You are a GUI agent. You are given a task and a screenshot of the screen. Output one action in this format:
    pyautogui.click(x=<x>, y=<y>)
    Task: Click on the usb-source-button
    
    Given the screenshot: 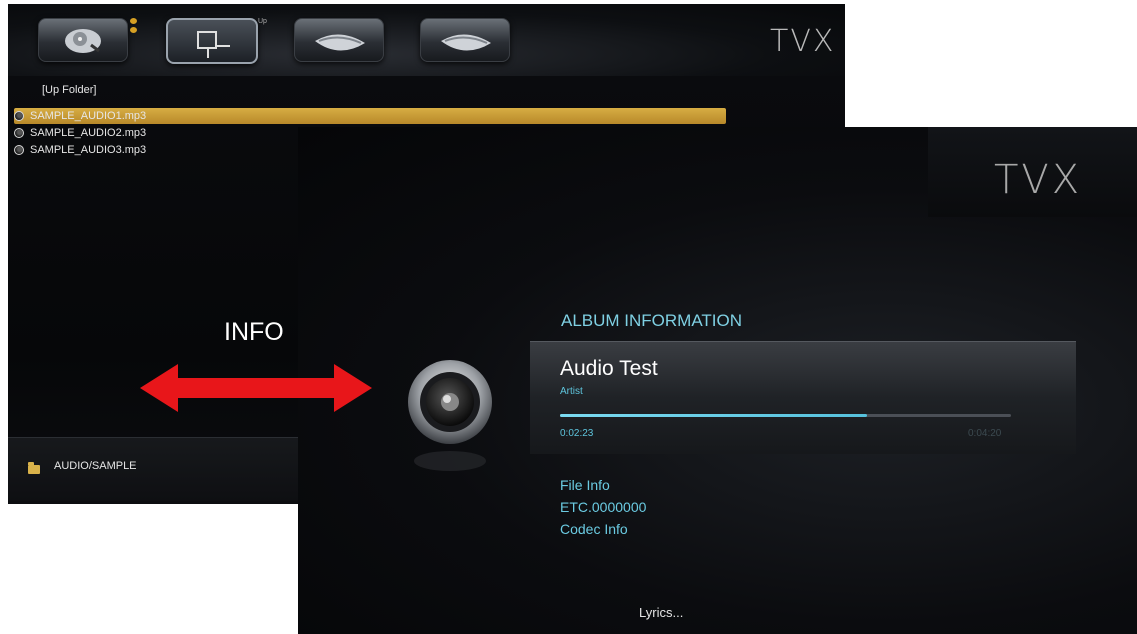 What is the action you would take?
    pyautogui.click(x=212, y=41)
    